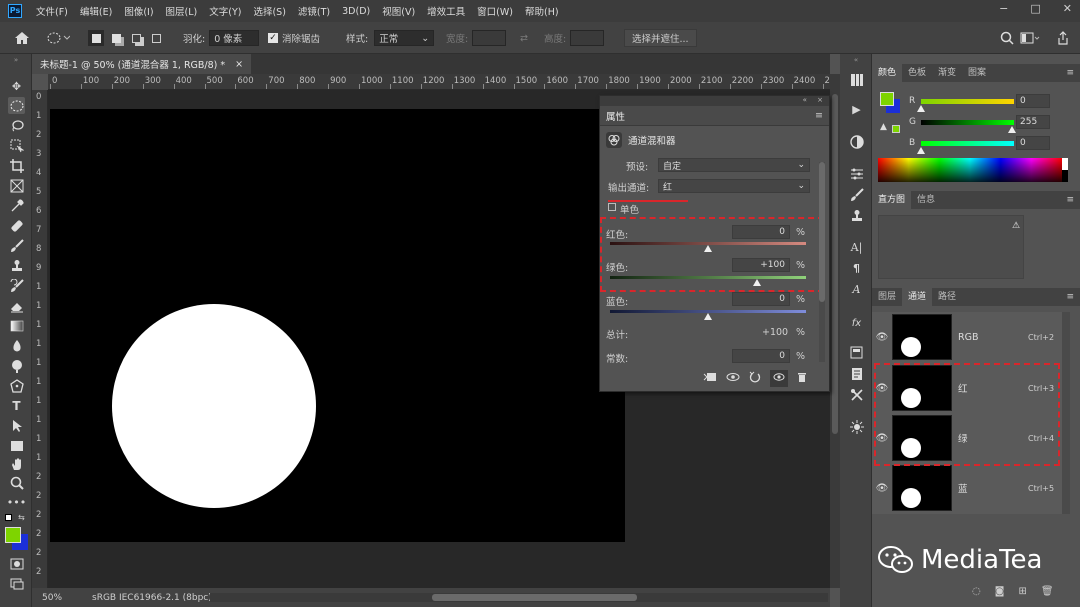  What do you see at coordinates (761, 299) in the screenshot?
I see `blue-value-input: 0` at bounding box center [761, 299].